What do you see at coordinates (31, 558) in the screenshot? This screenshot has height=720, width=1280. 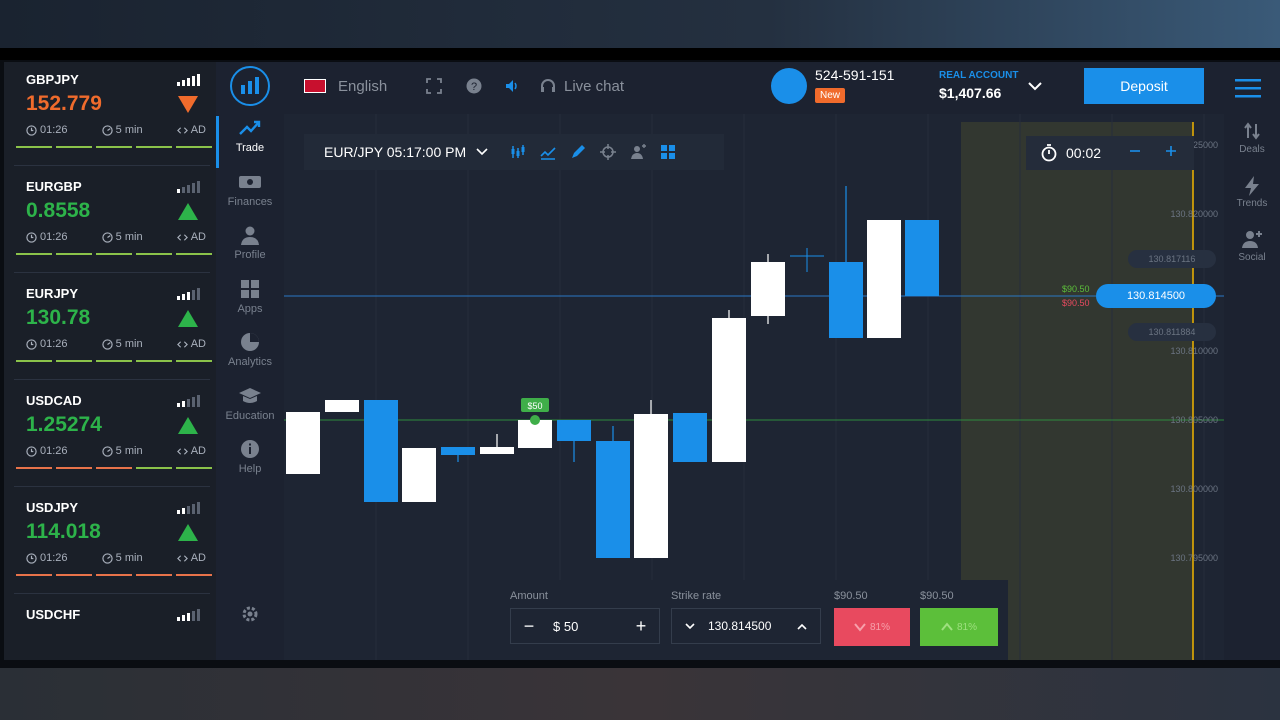 I see `clock-icon` at bounding box center [31, 558].